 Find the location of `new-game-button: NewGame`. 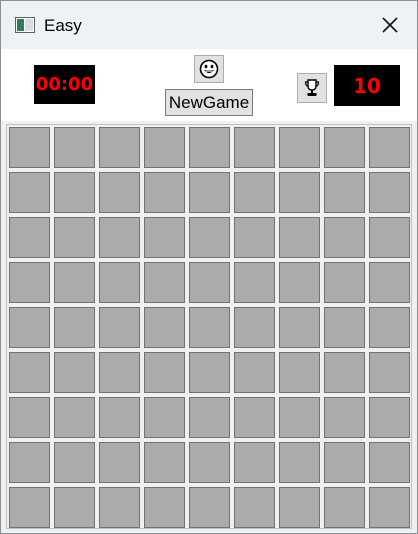

new-game-button: NewGame is located at coordinates (209, 102).